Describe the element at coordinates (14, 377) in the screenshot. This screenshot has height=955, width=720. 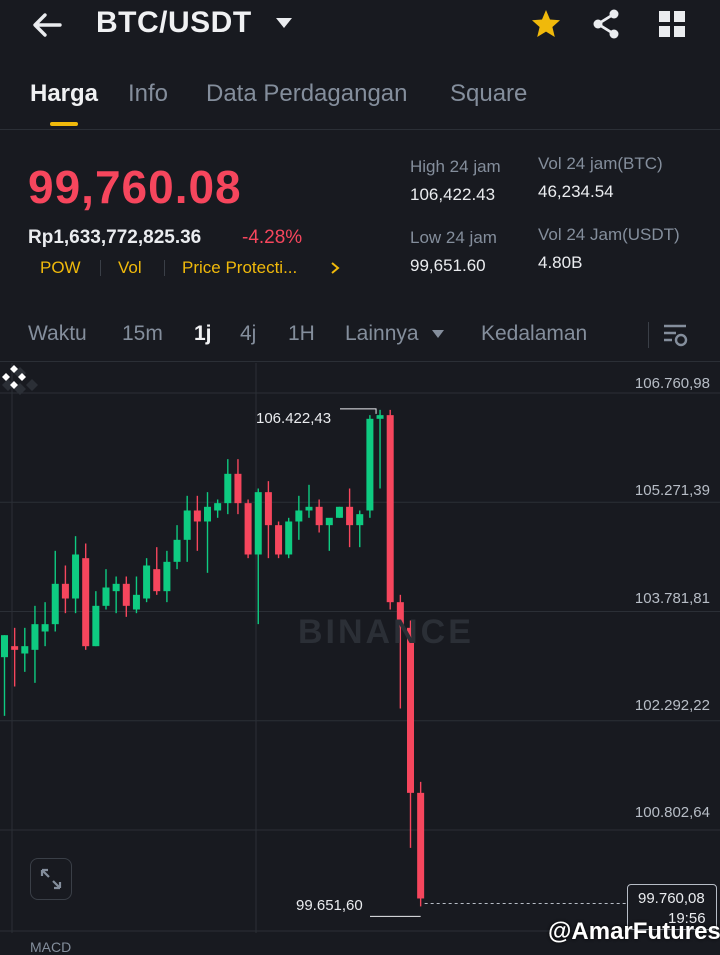
I see `credit-logo-icon` at that location.